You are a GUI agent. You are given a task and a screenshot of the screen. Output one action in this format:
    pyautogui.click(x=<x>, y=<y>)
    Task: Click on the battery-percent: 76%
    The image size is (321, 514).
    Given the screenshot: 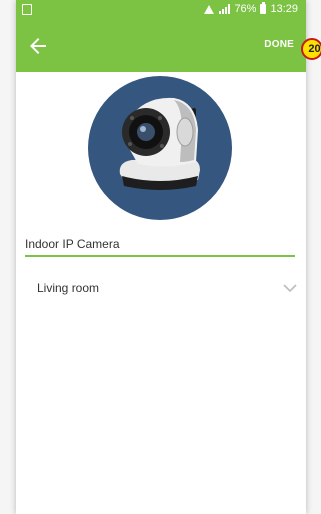 What is the action you would take?
    pyautogui.click(x=245, y=9)
    